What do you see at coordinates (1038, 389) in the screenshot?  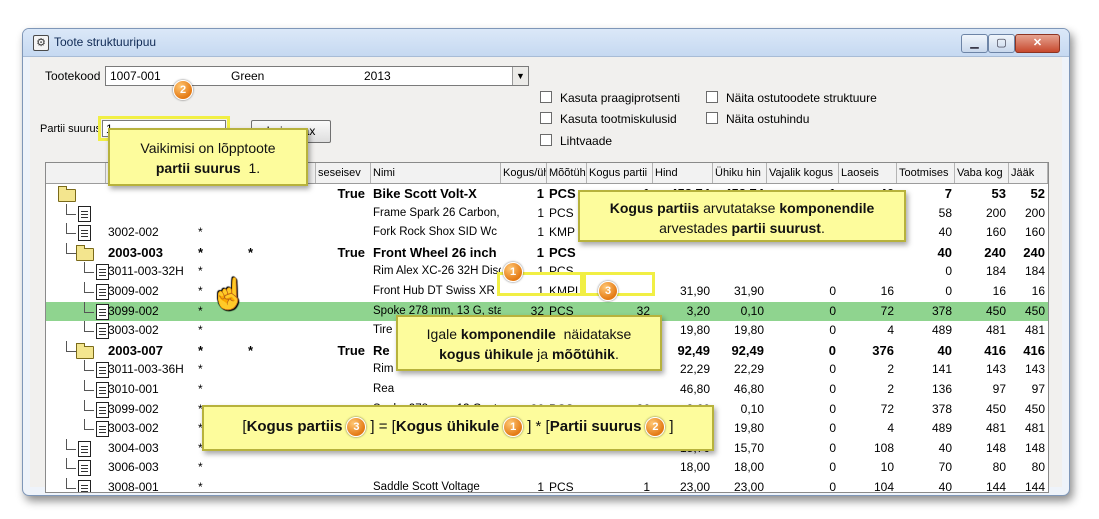 I see `balance-cell: 97` at bounding box center [1038, 389].